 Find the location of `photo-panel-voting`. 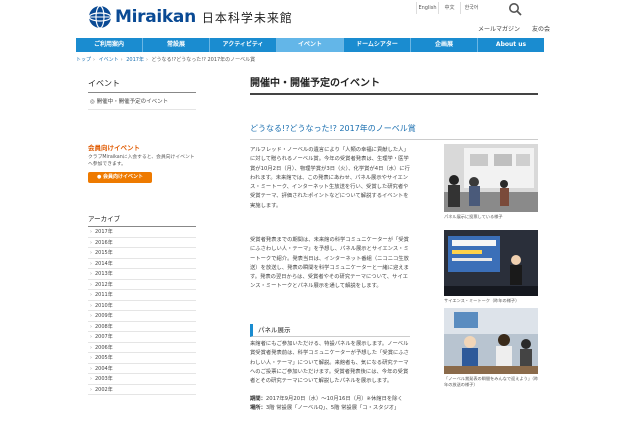

photo-panel-voting is located at coordinates (491, 178).